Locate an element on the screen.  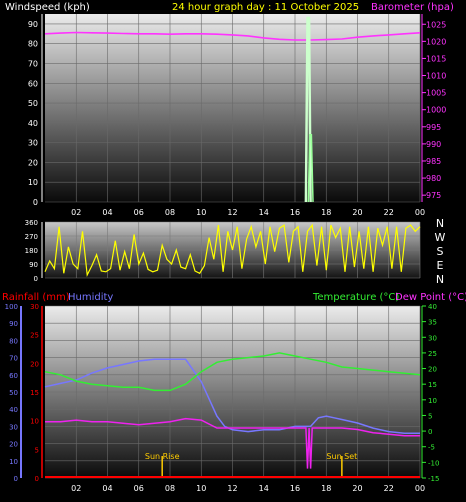
wind-tick-label: 80 is located at coordinates (33, 44).